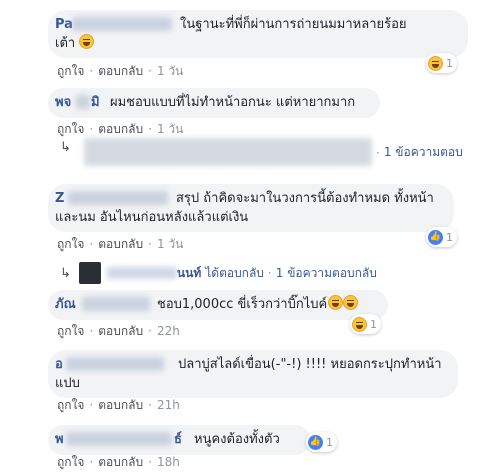  Describe the element at coordinates (63, 102) in the screenshot. I see `comment-author: พจ` at that location.